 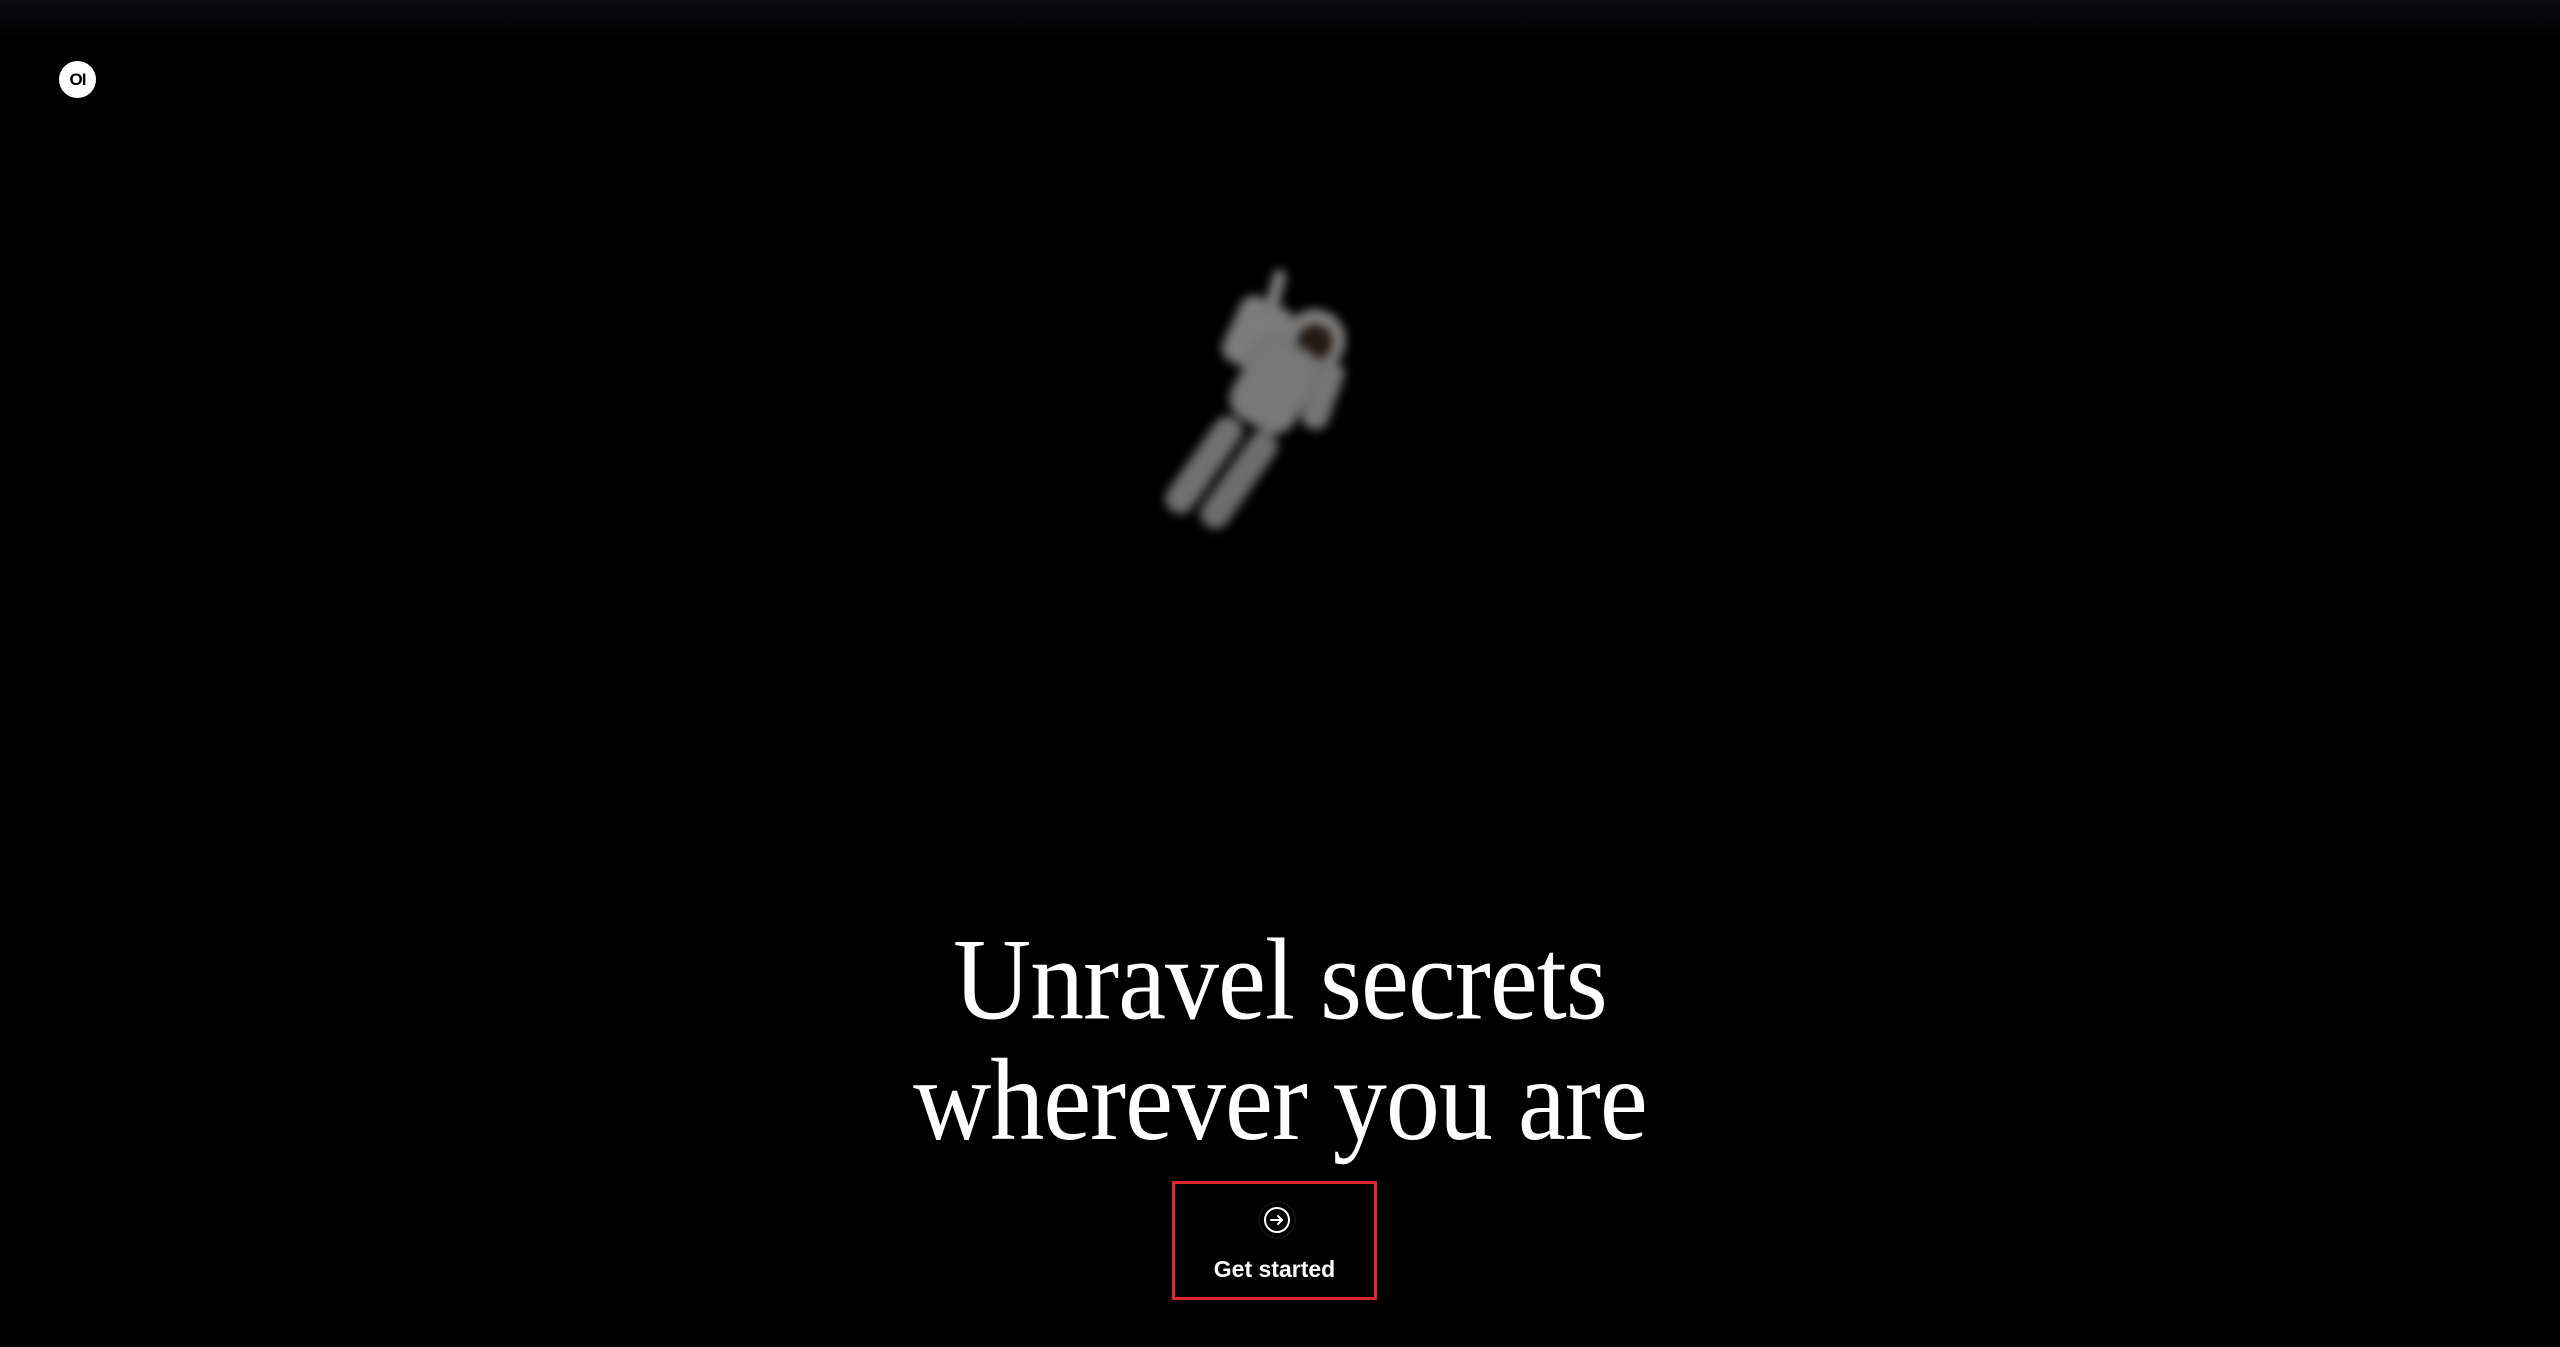 What do you see at coordinates (1274, 1240) in the screenshot?
I see `get-started-button: Get started` at bounding box center [1274, 1240].